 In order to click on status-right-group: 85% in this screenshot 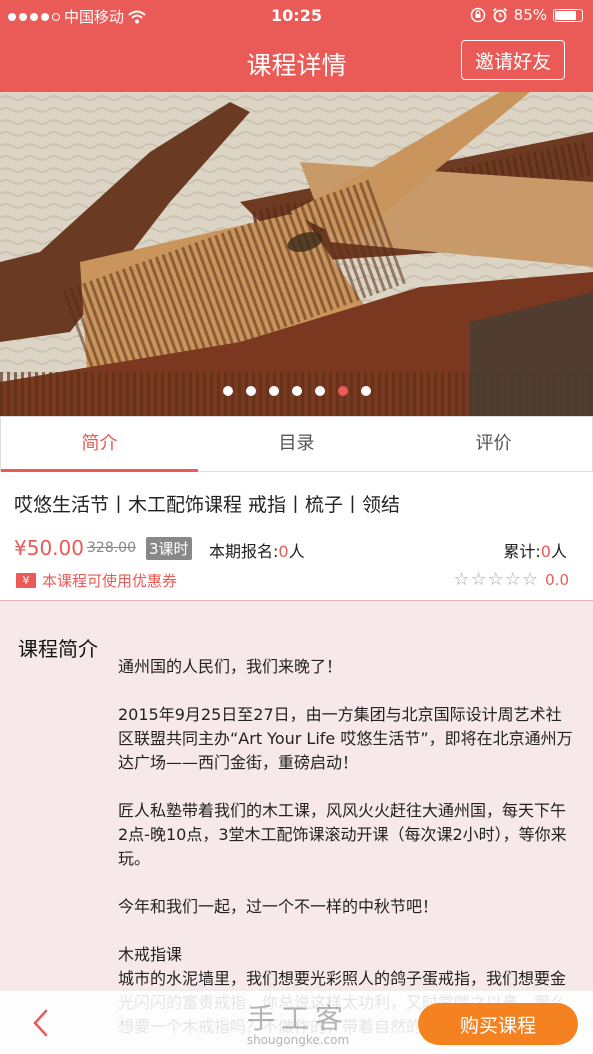, I will do `click(526, 15)`.